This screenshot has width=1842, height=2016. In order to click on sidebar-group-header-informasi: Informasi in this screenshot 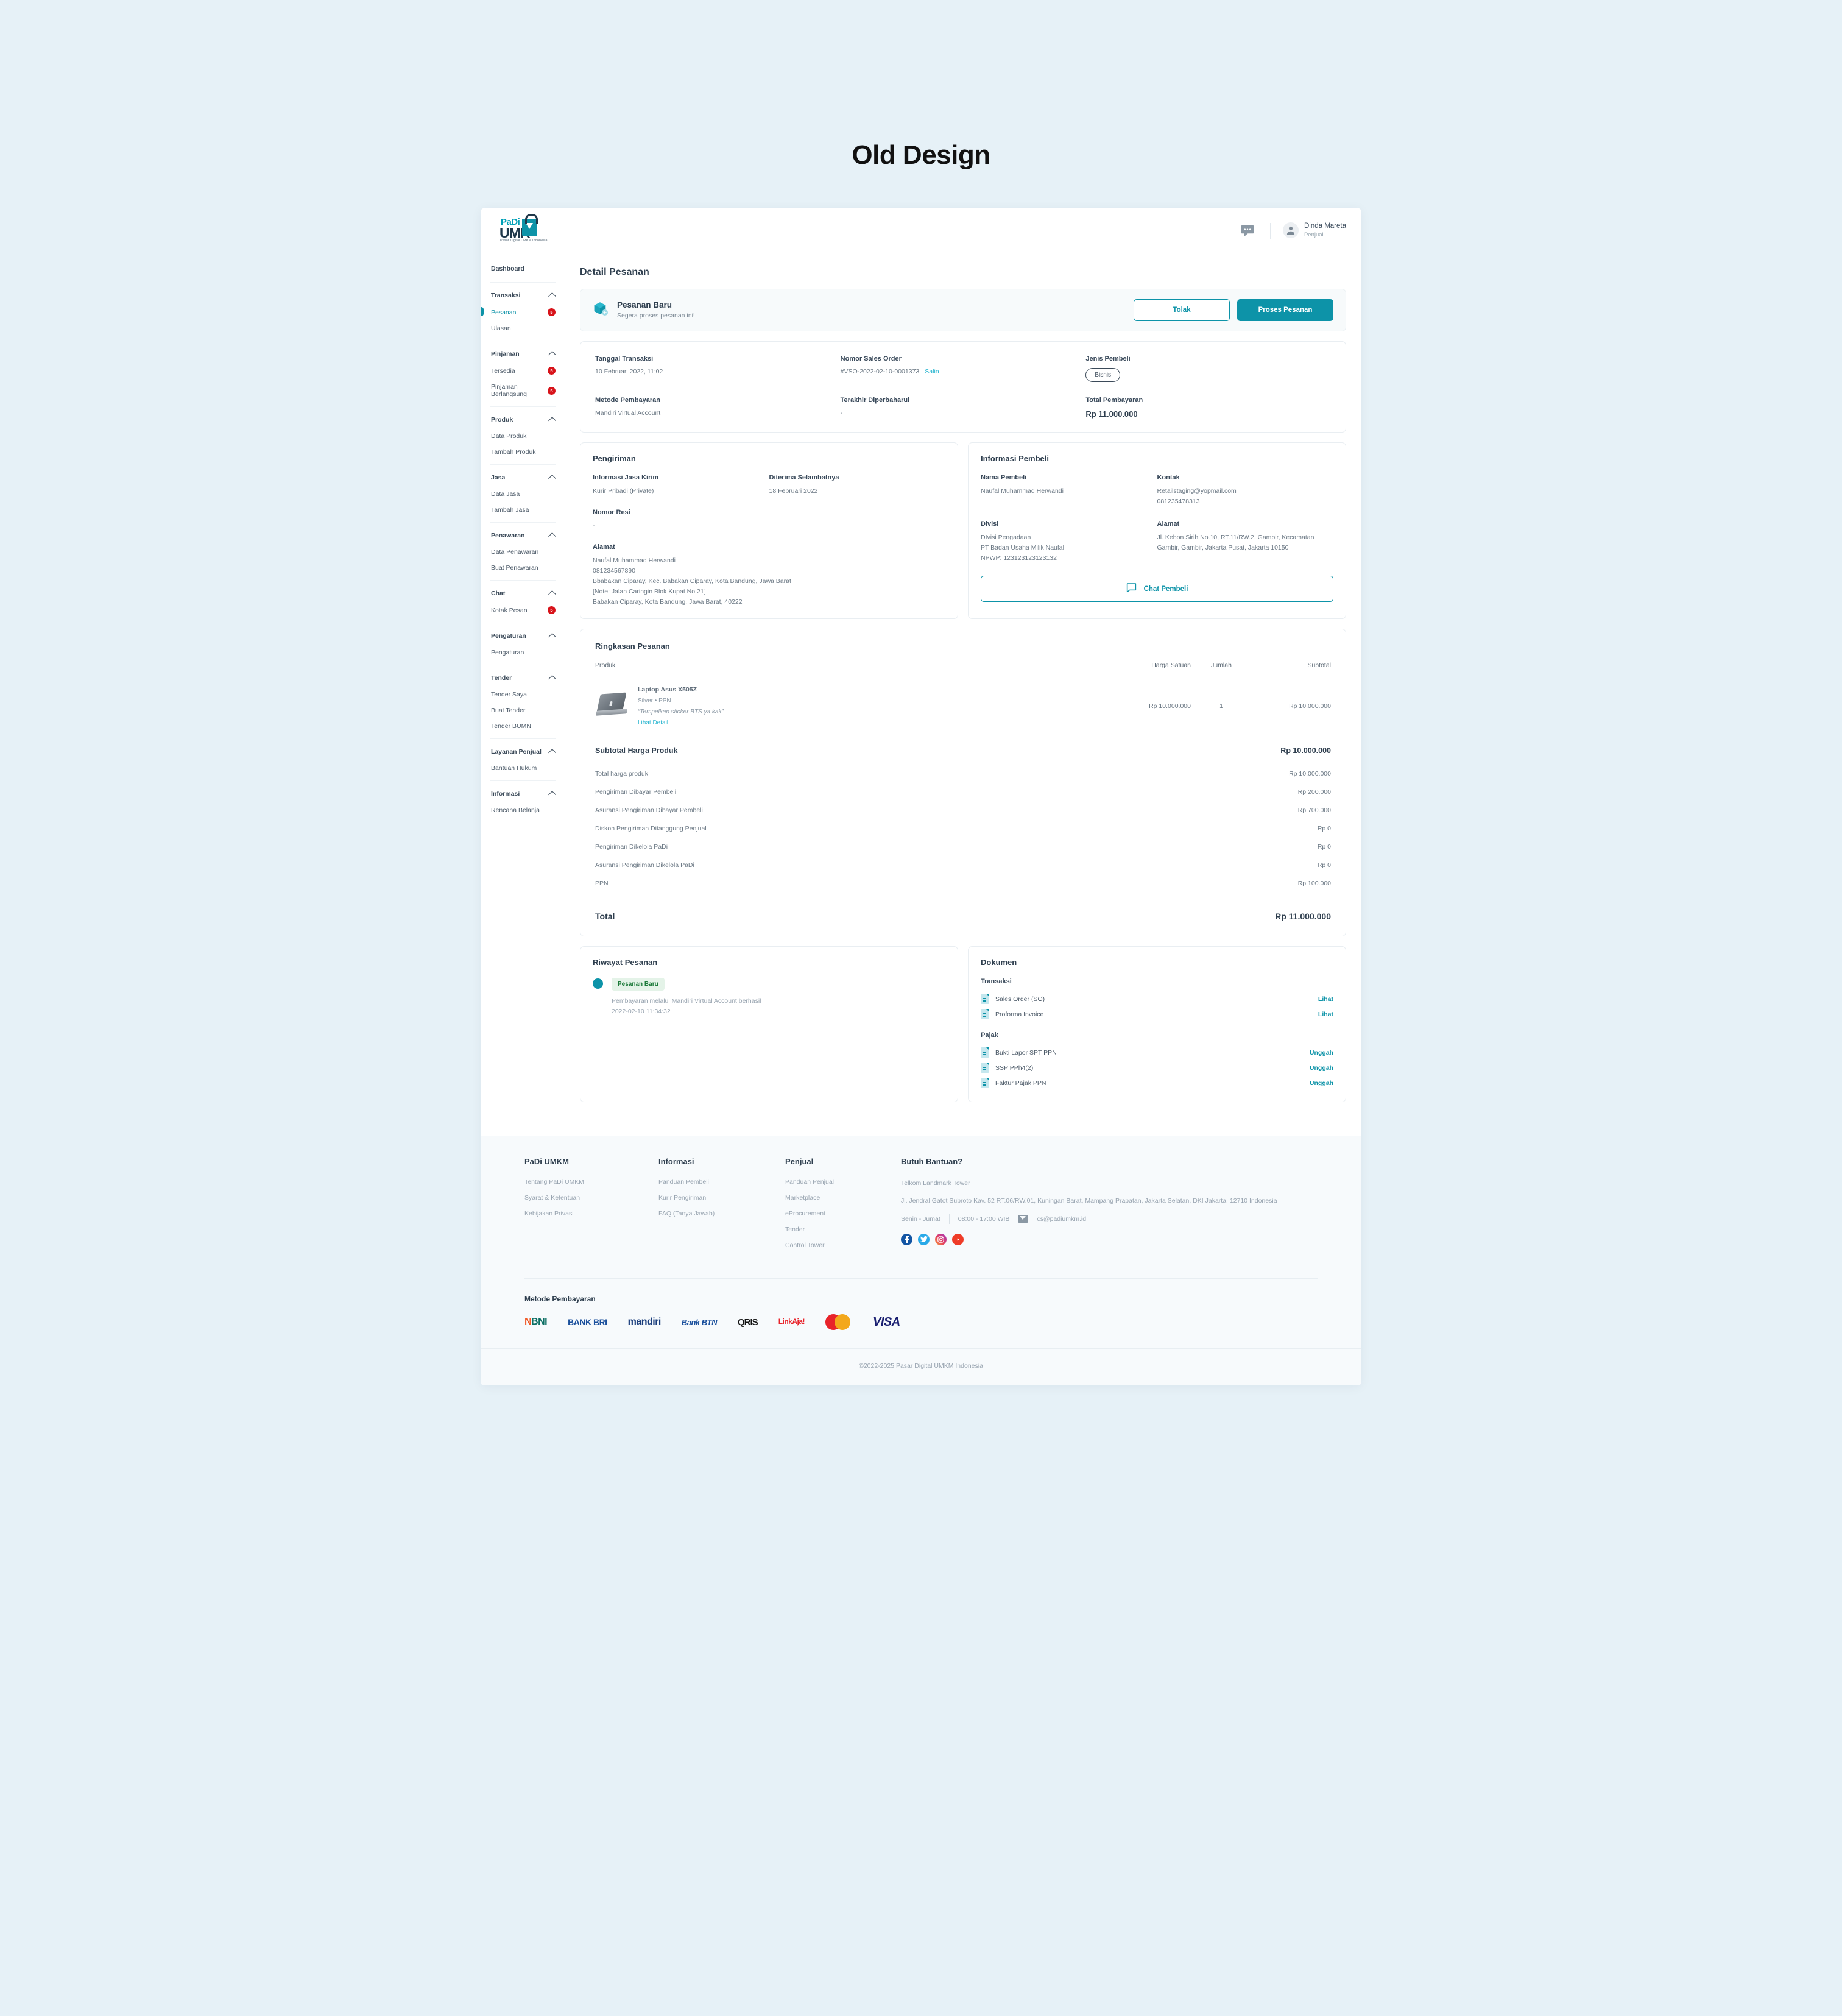, I will do `click(523, 793)`.